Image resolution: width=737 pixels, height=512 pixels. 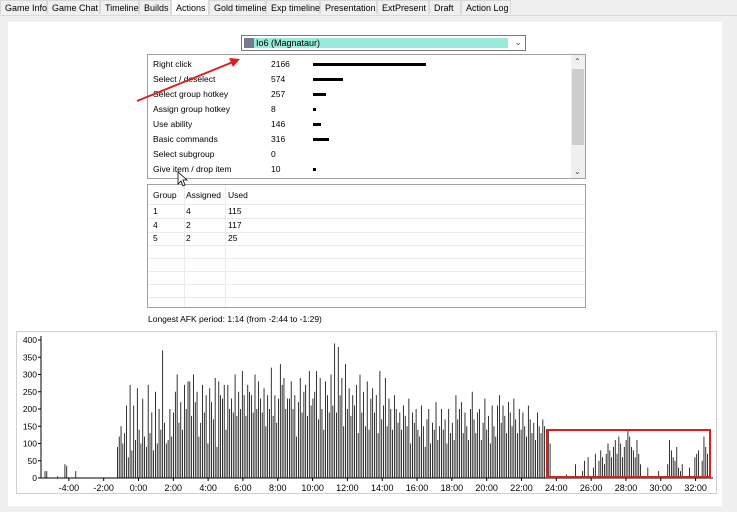 I want to click on action-row: Use ability 146, so click(x=363, y=124).